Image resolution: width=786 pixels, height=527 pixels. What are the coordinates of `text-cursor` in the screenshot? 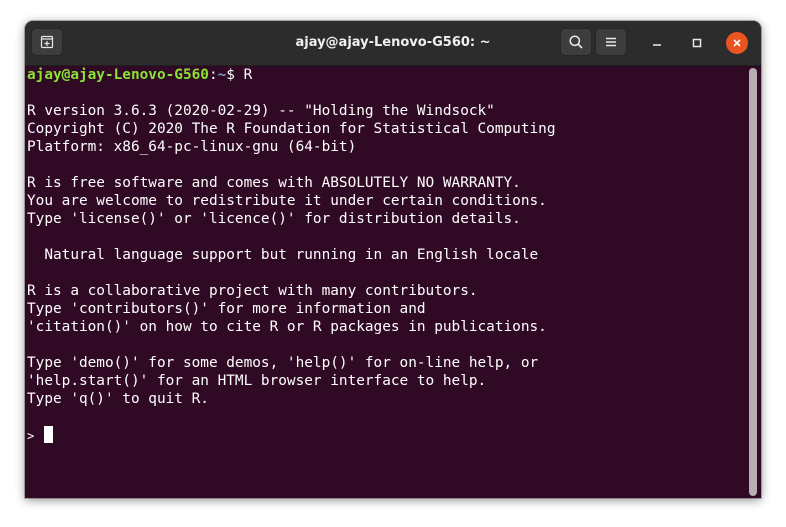 It's located at (49, 434).